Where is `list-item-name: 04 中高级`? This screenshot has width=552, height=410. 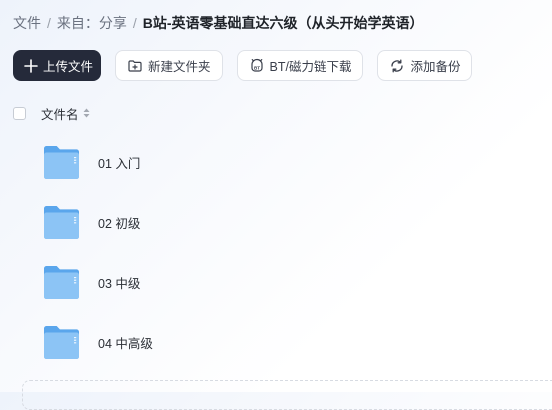 list-item-name: 04 中高级 is located at coordinates (125, 344).